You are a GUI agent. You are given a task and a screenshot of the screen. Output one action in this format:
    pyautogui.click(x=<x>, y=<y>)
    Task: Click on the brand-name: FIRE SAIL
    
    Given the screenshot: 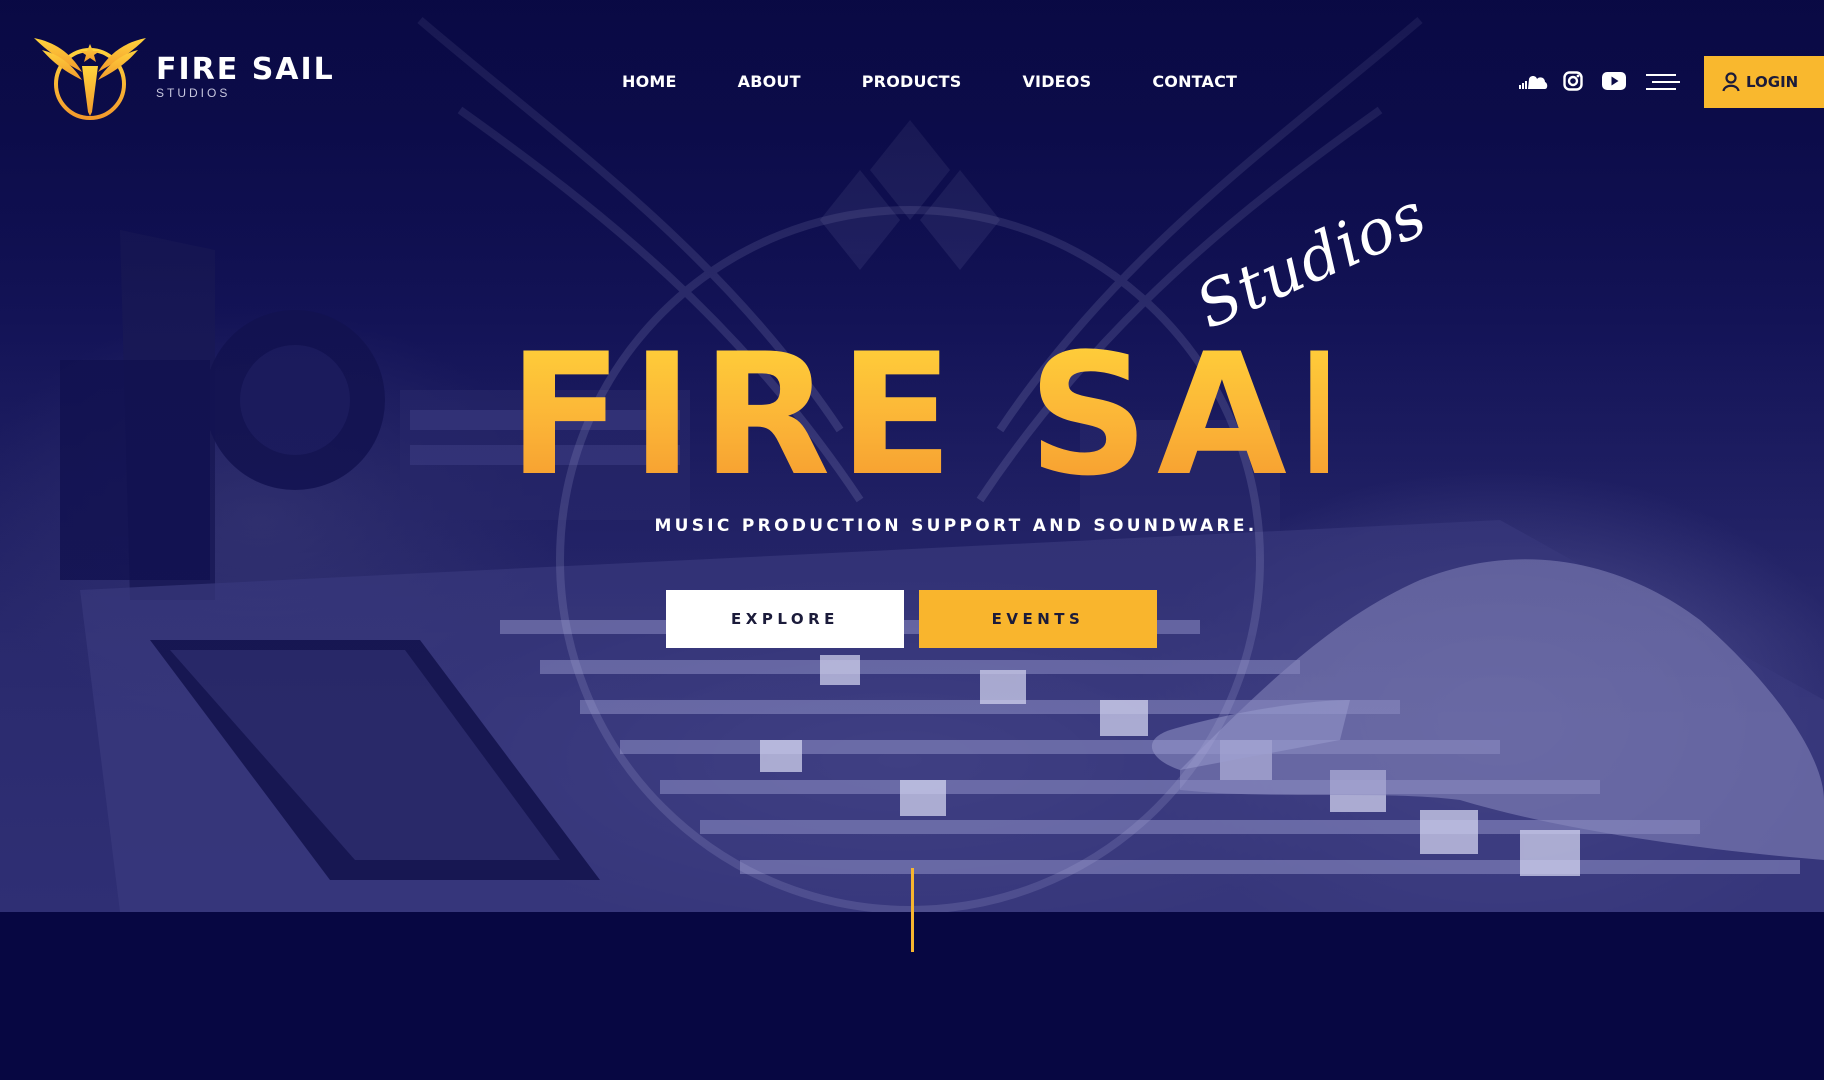 What is the action you would take?
    pyautogui.click(x=245, y=69)
    